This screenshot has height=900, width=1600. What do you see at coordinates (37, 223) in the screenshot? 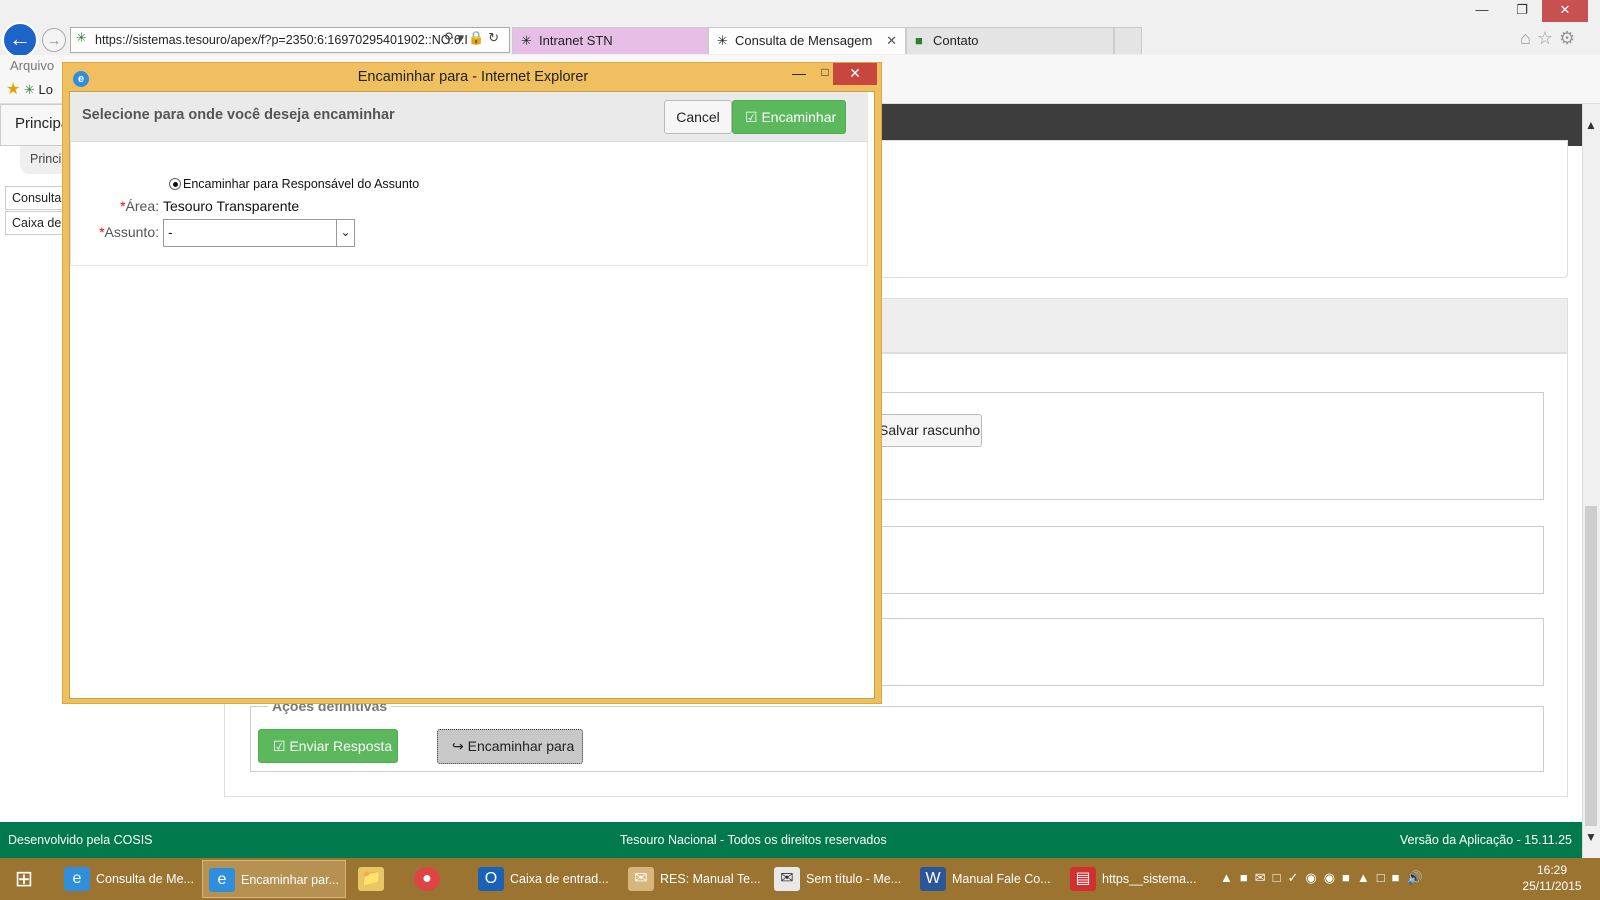
I see `side-link-caixa: Caixa de` at bounding box center [37, 223].